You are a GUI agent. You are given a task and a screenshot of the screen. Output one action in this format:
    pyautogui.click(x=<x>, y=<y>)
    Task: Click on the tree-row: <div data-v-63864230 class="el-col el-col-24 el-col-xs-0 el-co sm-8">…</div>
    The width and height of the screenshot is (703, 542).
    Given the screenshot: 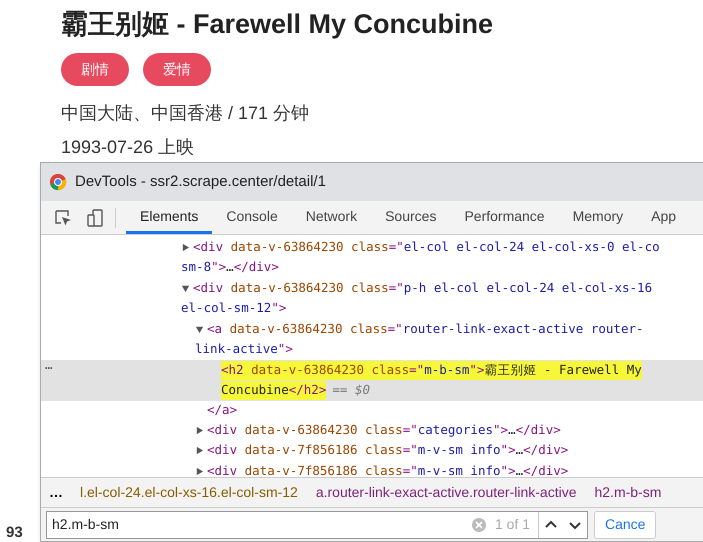 What is the action you would take?
    pyautogui.click(x=372, y=257)
    